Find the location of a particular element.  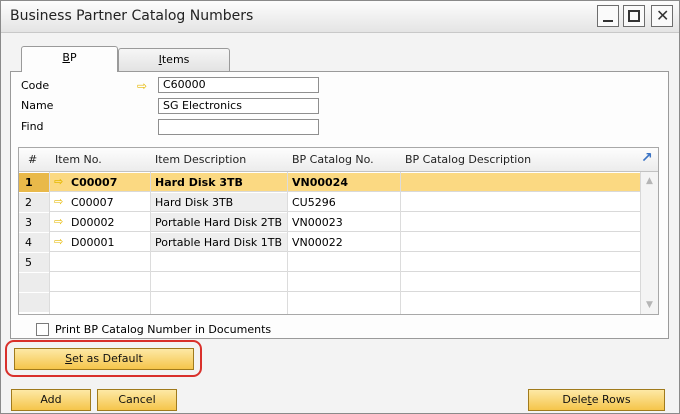

tab-items: Items is located at coordinates (174, 60).